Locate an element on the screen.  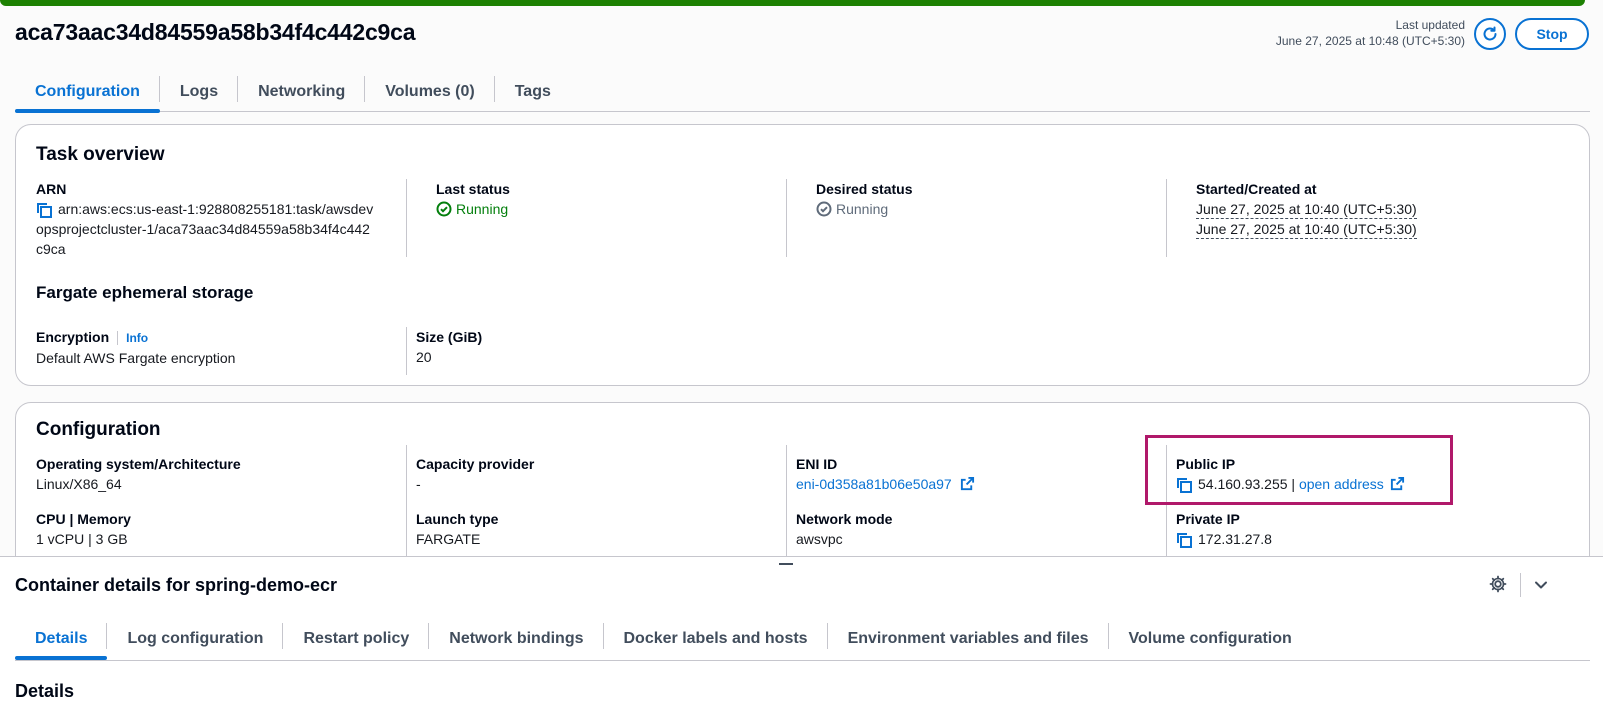
tab-label: Docker labels and hosts is located at coordinates (715, 638).